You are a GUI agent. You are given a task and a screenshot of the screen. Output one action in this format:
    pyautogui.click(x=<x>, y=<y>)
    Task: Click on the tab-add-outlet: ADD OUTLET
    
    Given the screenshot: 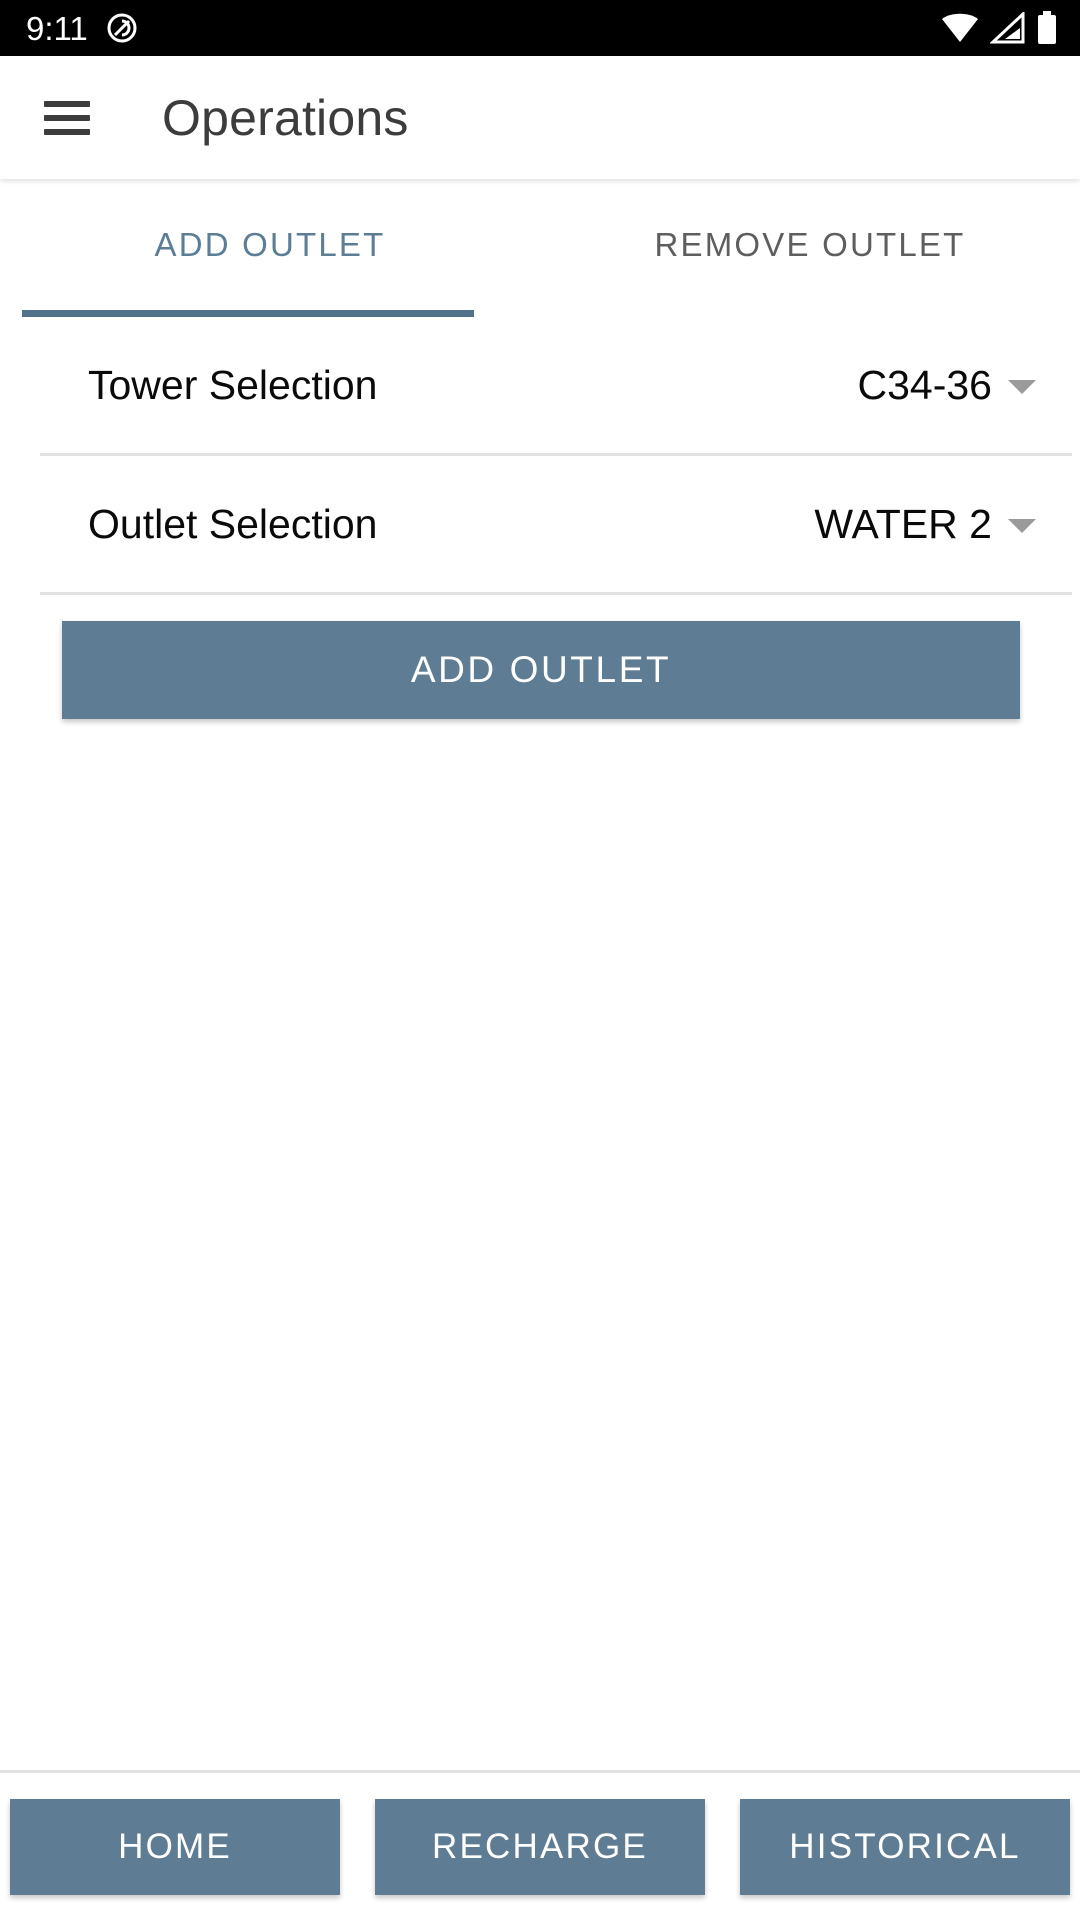 What is the action you would take?
    pyautogui.click(x=270, y=248)
    